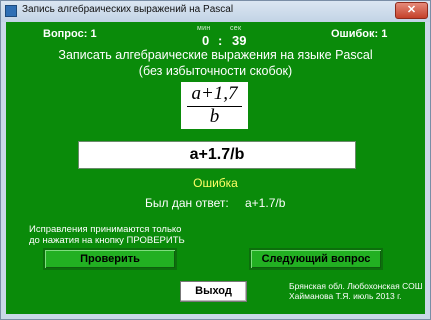  I want to click on note-line-1: Исправления принимаются только, so click(105, 229).